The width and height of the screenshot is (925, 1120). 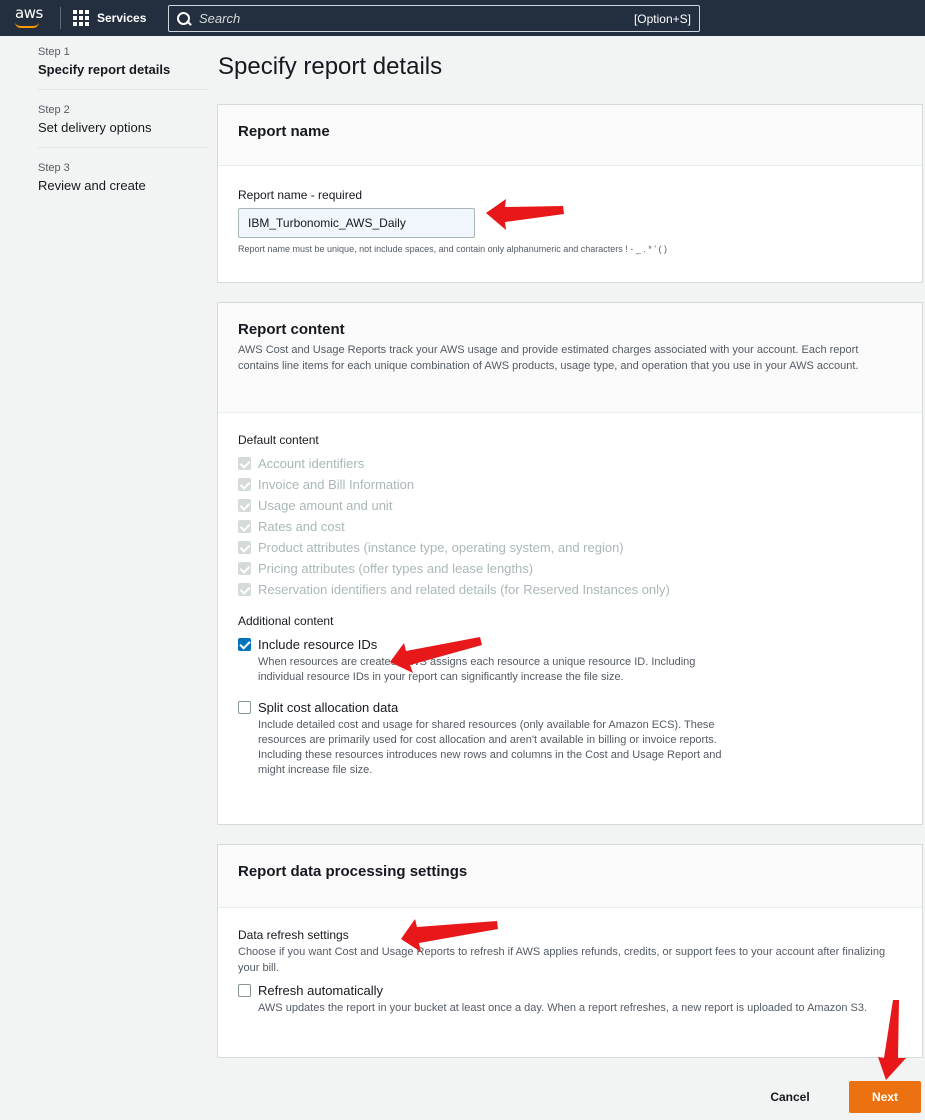 I want to click on step-2: Step 2 Set delivery options, so click(x=123, y=126).